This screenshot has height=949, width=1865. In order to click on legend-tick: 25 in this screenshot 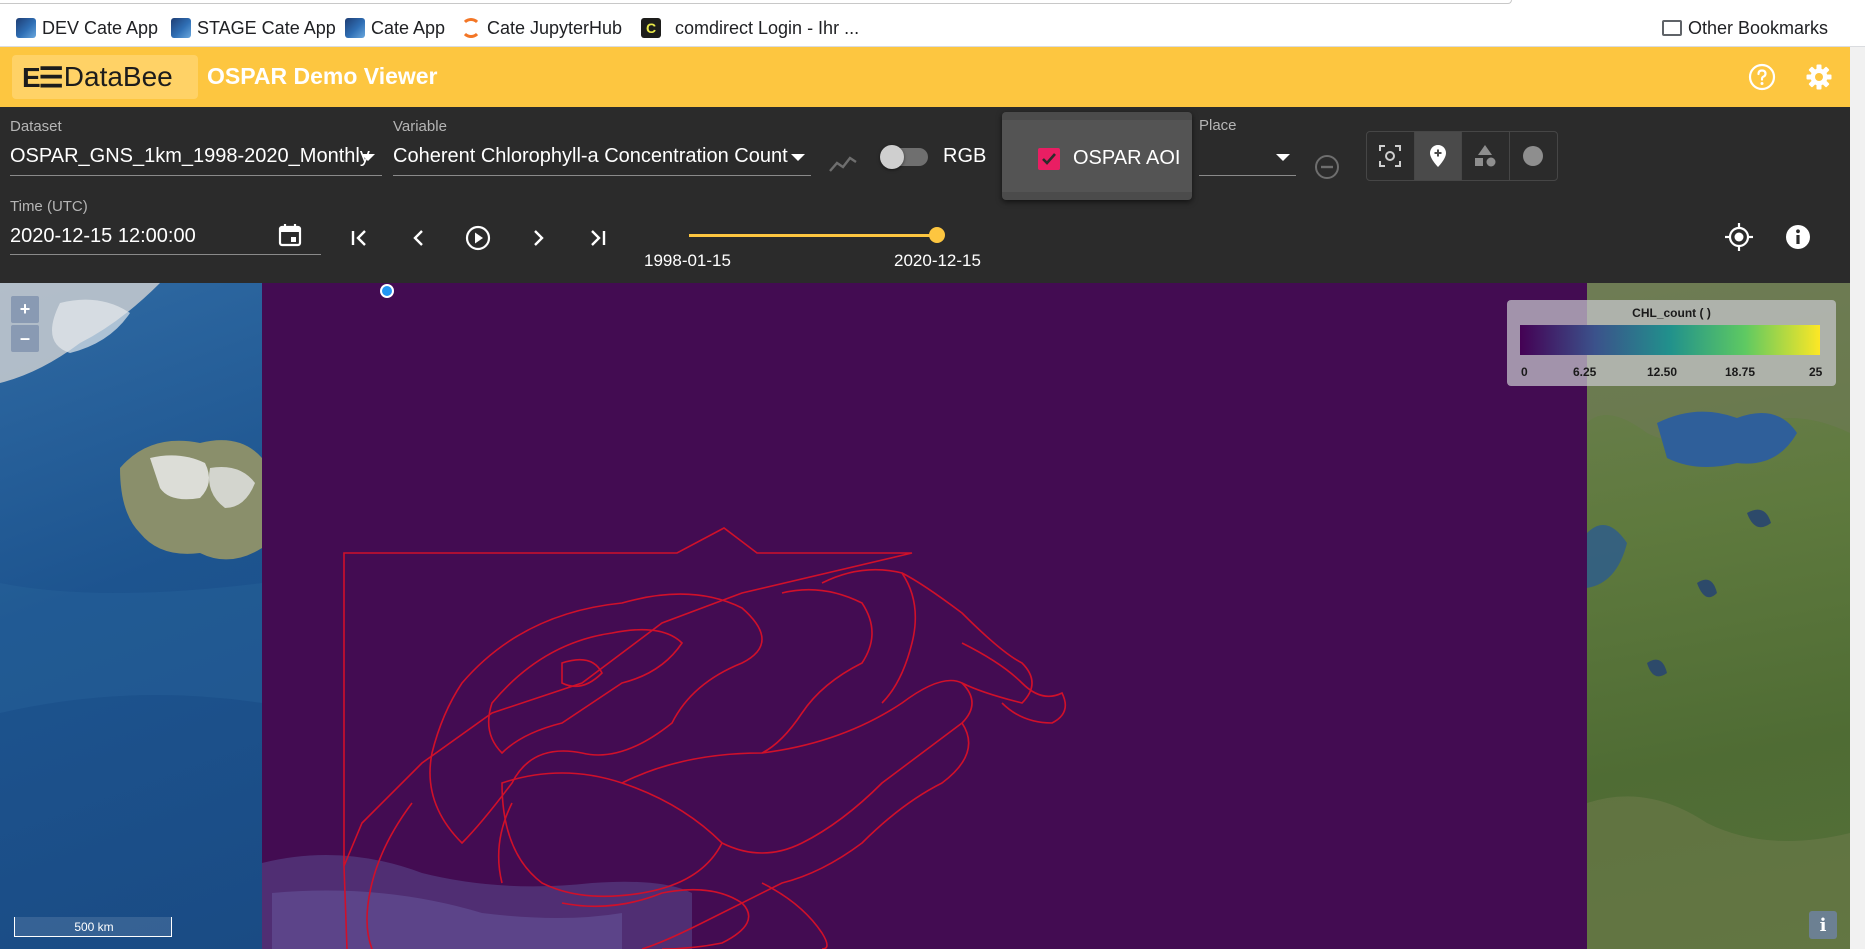, I will do `click(1816, 372)`.